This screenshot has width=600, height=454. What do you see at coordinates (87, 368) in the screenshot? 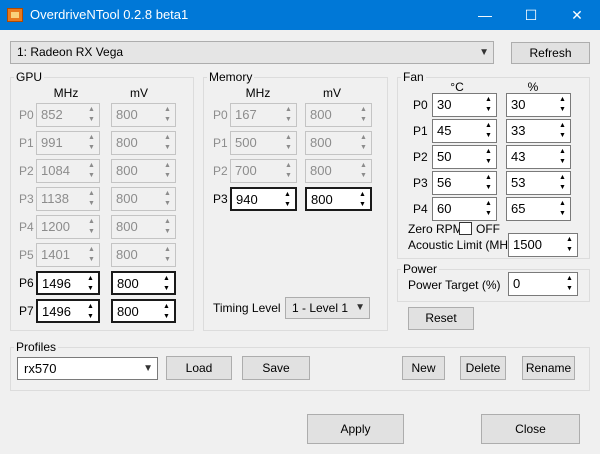
I see `profile-select: rx570 ▼` at bounding box center [87, 368].